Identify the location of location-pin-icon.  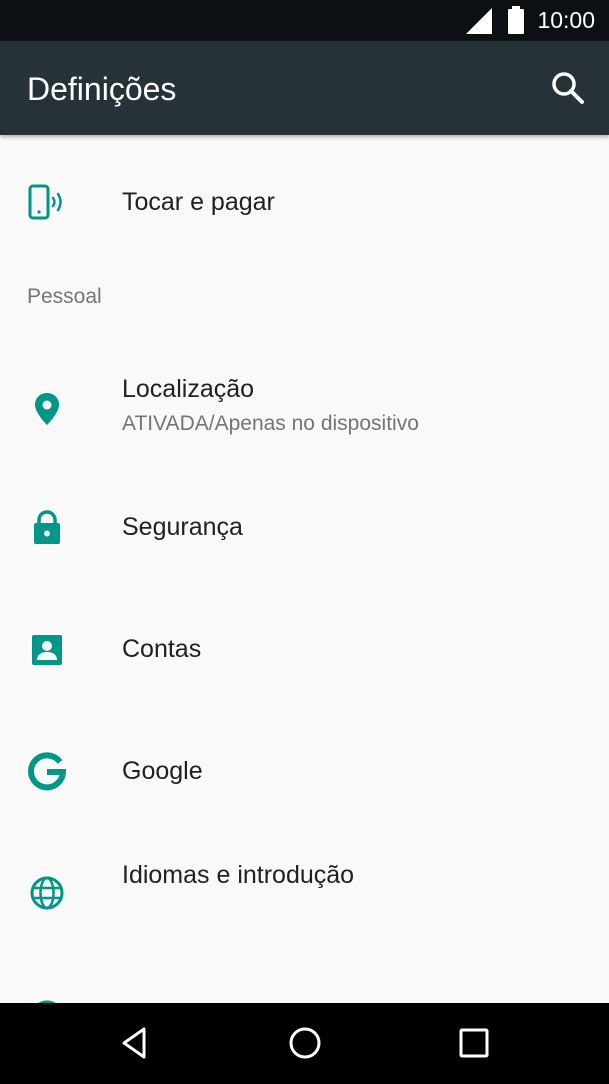
(47, 409).